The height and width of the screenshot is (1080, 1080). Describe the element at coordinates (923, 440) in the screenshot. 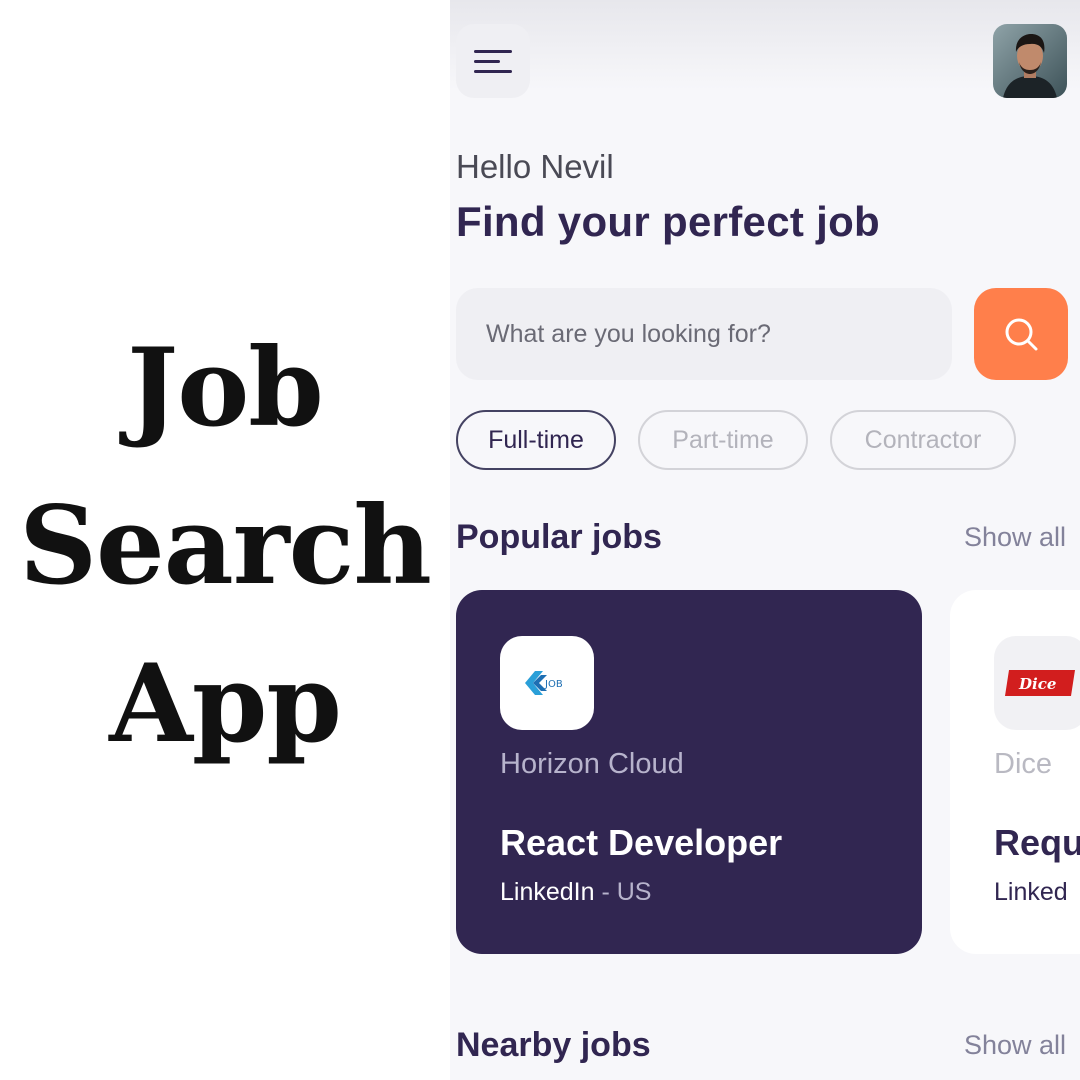

I see `tab-contractor: Contractor` at that location.